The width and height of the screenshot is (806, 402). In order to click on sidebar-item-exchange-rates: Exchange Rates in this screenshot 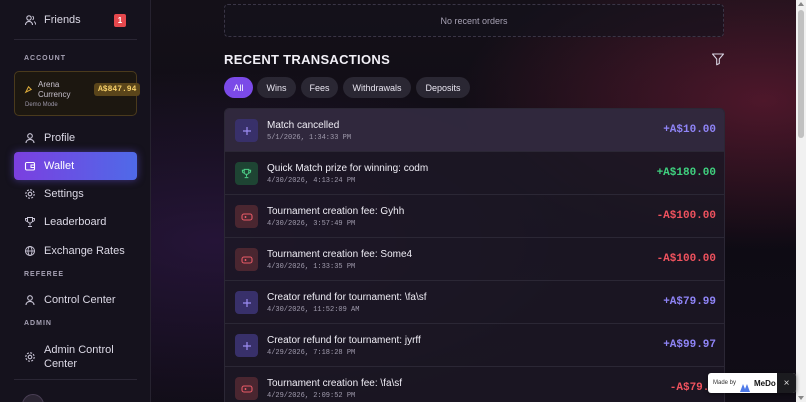, I will do `click(75, 251)`.